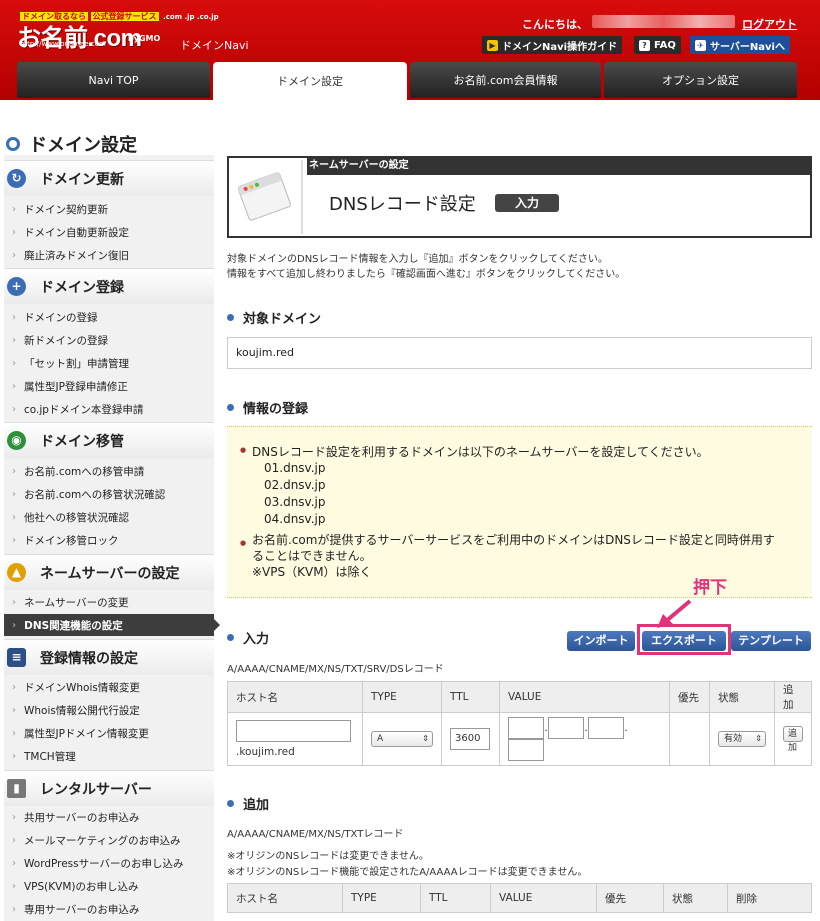  Describe the element at coordinates (109, 733) in the screenshot. I see `sidebar-item-jp-info-change: 属性型JPドメイン情報変更` at that location.